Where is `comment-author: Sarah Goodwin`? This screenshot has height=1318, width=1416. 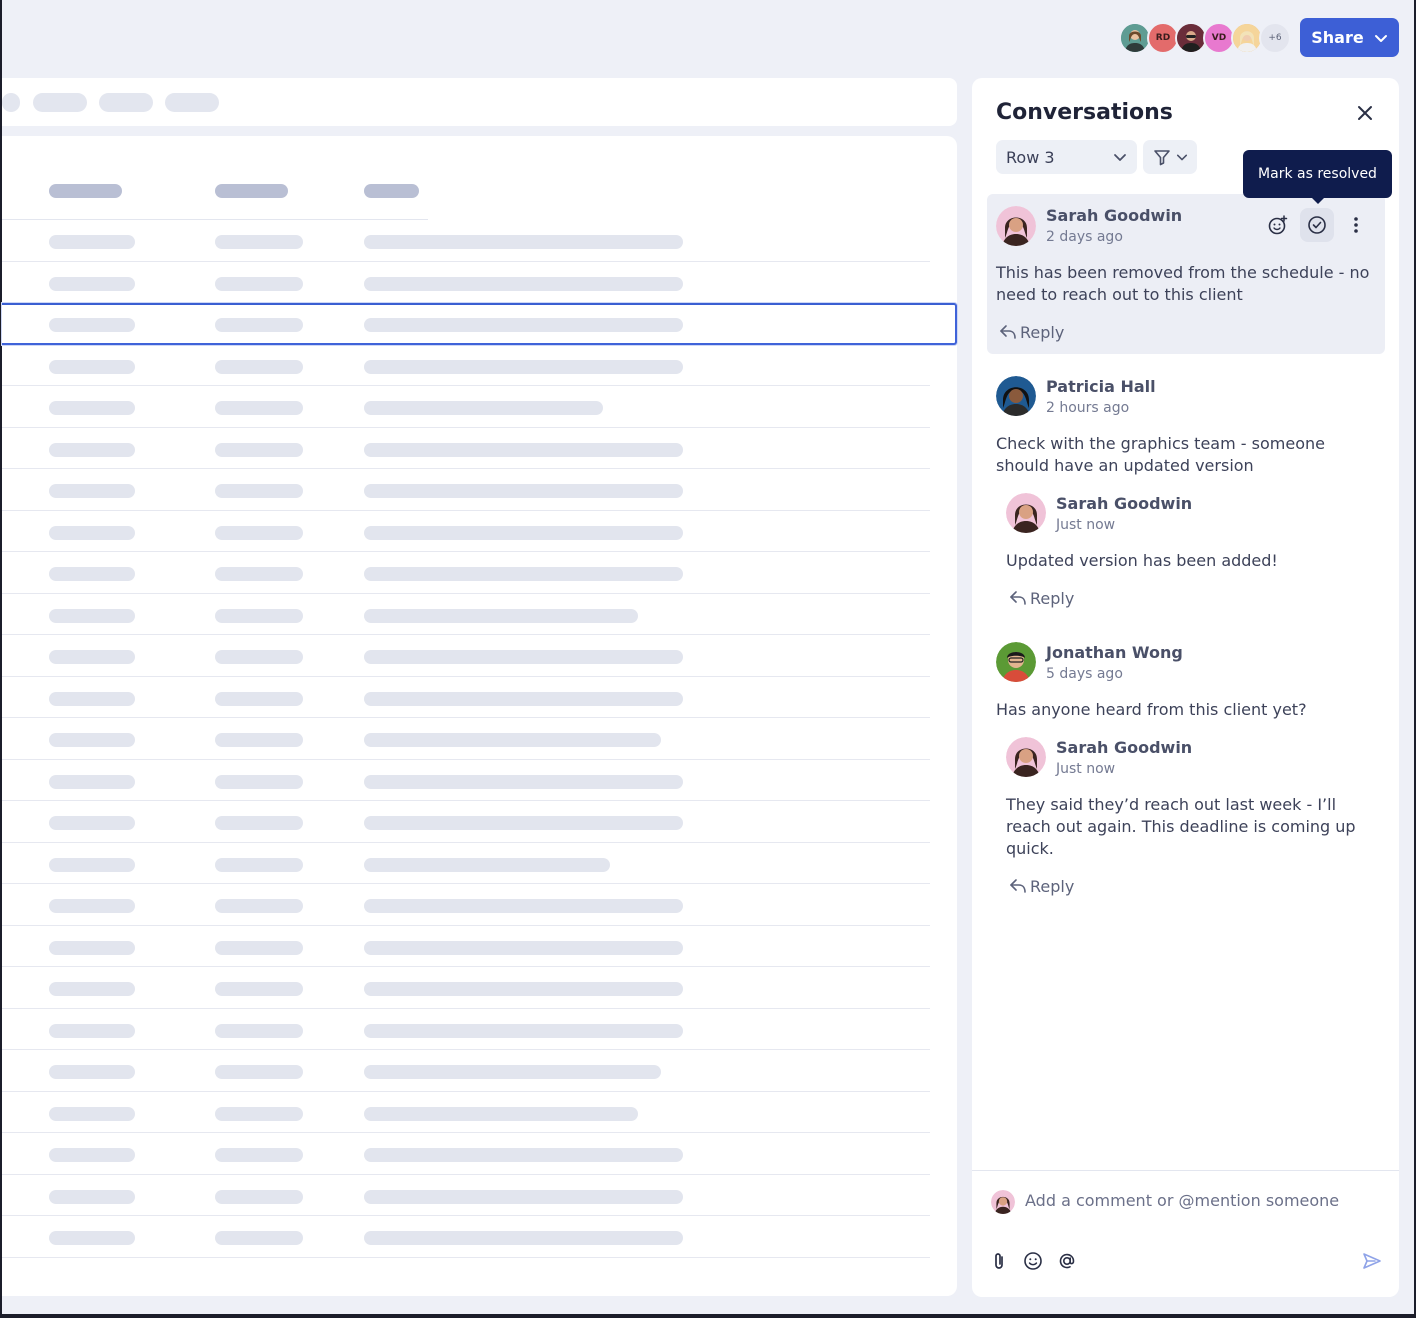
comment-author: Sarah Goodwin is located at coordinates (1124, 747).